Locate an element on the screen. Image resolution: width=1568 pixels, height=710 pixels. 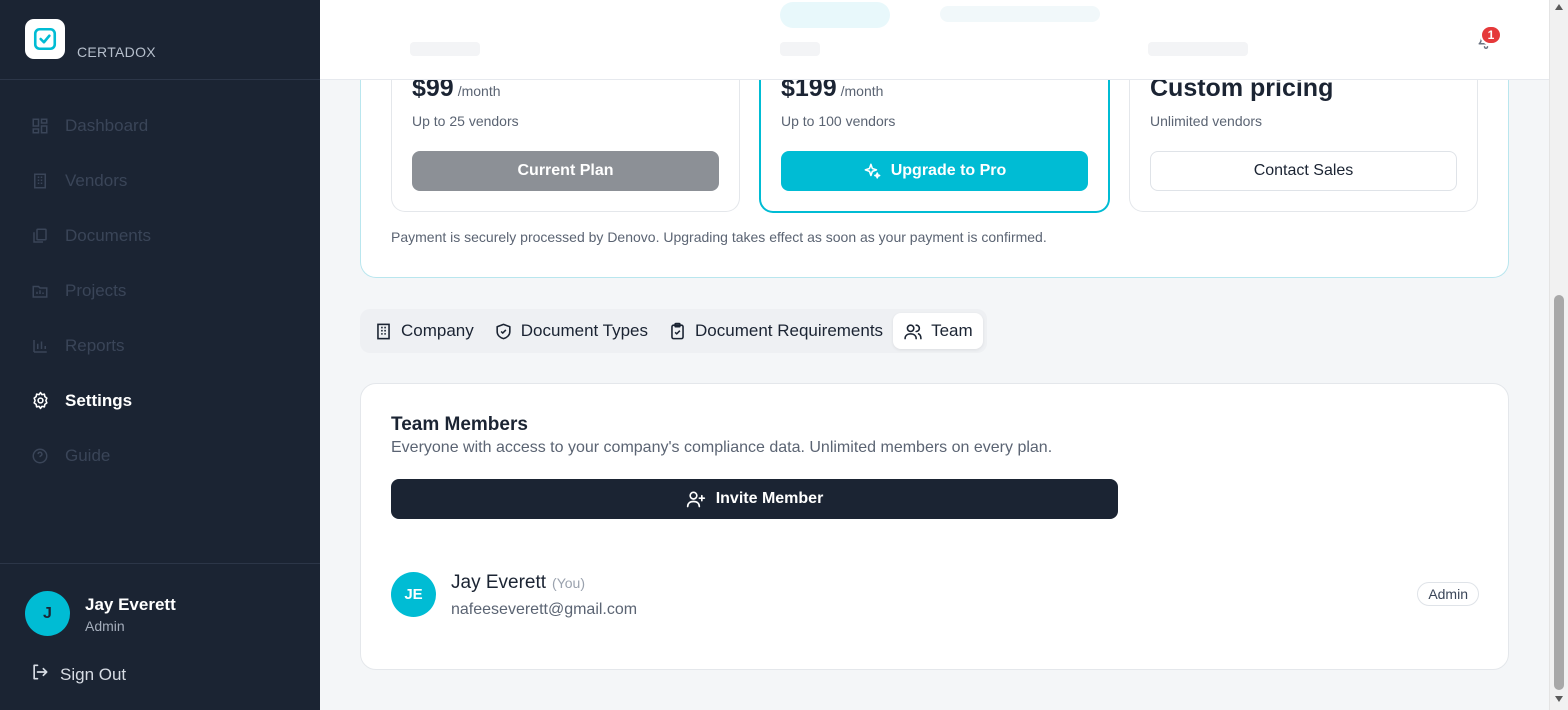
avatar: J is located at coordinates (47, 613).